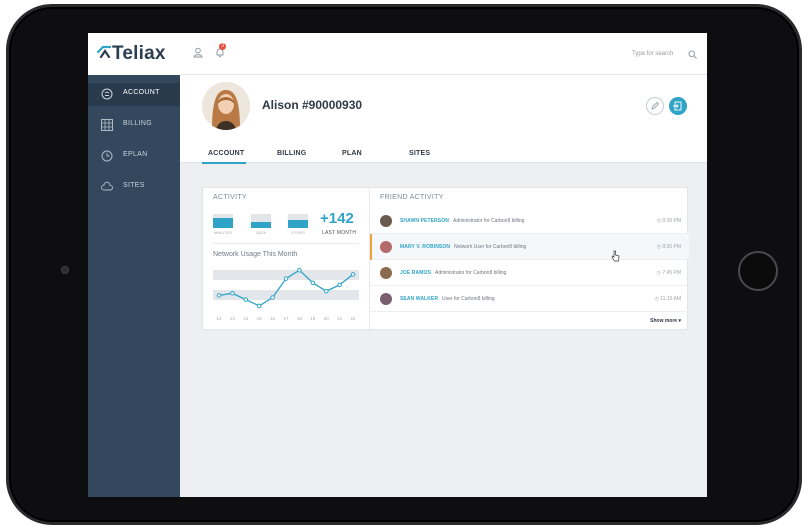  What do you see at coordinates (312, 105) in the screenshot?
I see `profile-name: Alison #90000930` at bounding box center [312, 105].